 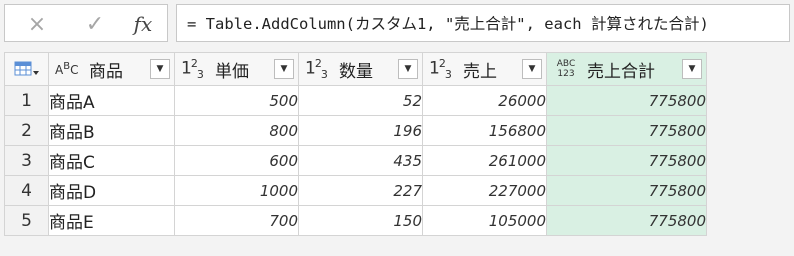 I want to click on cell-sales: 156800, so click(x=484, y=130).